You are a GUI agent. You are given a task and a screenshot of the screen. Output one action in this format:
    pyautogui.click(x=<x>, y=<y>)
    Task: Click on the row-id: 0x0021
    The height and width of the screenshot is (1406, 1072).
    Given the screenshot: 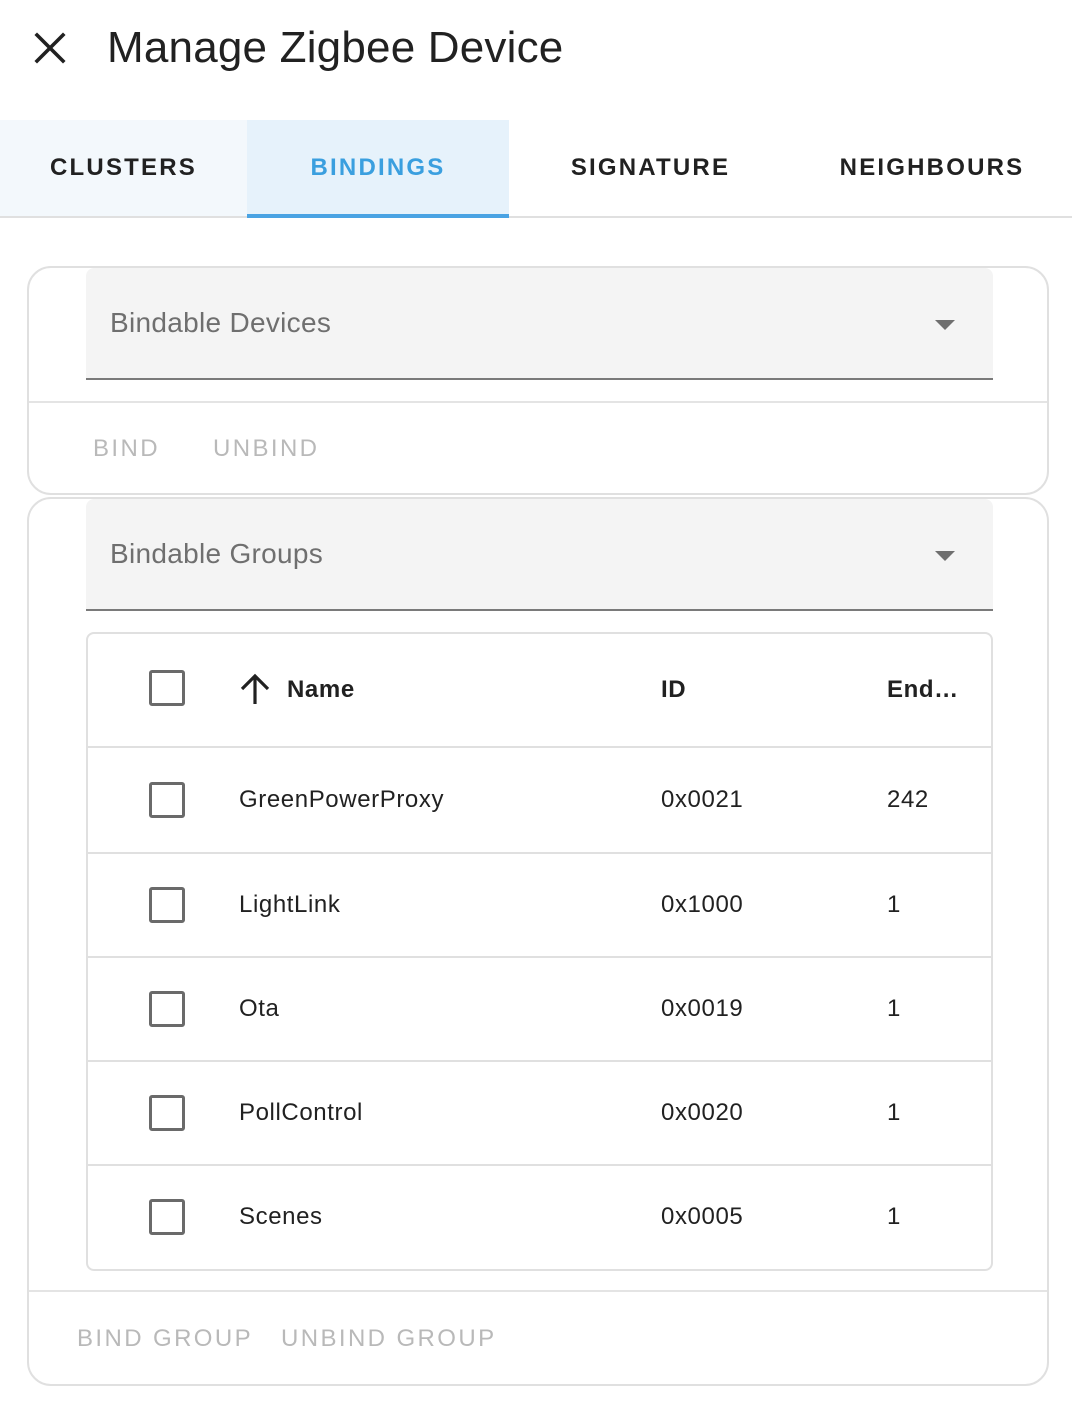 What is the action you would take?
    pyautogui.click(x=702, y=799)
    